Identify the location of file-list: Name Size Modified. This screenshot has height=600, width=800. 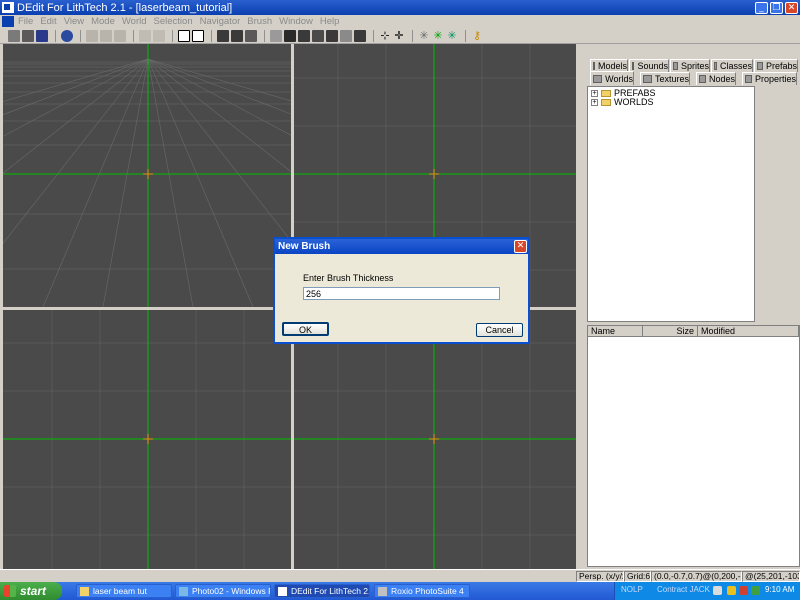
(693, 446).